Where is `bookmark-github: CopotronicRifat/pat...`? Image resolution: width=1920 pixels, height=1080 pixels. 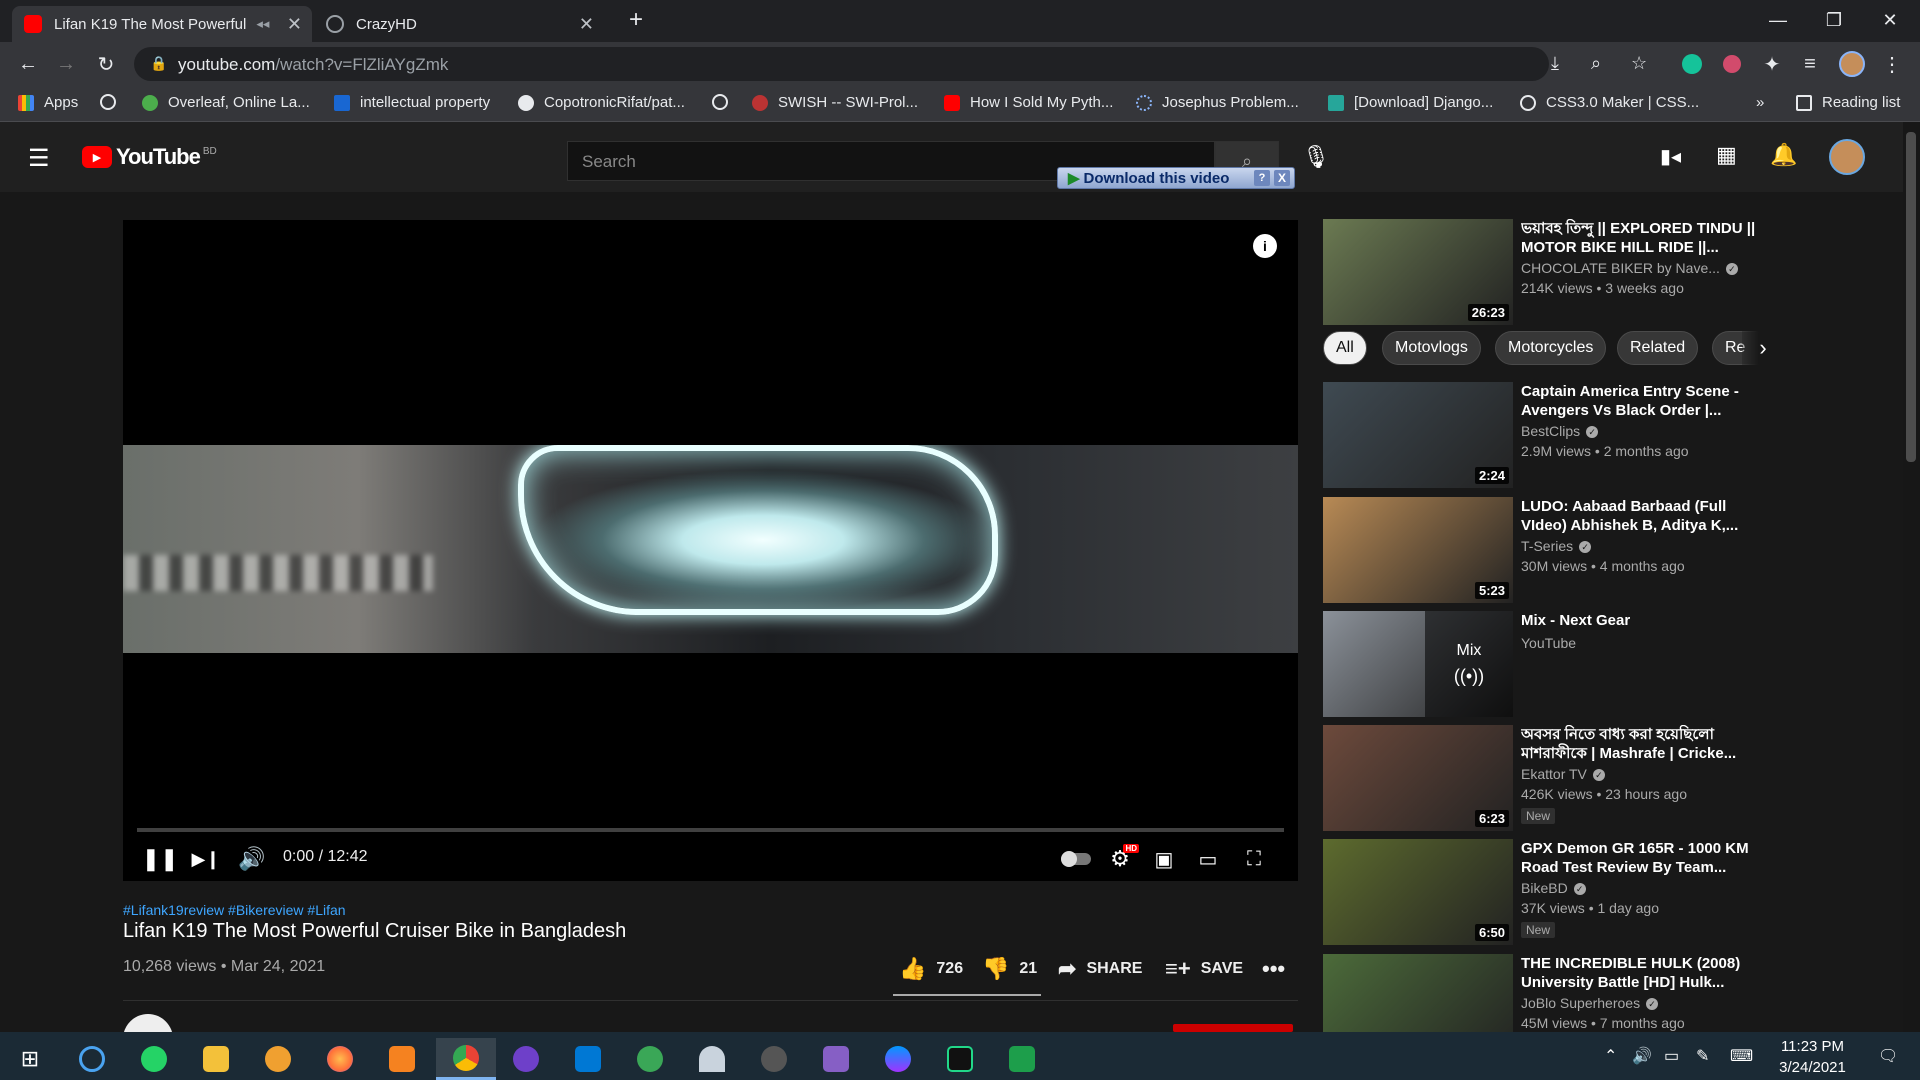 bookmark-github: CopotronicRifat/pat... is located at coordinates (601, 102).